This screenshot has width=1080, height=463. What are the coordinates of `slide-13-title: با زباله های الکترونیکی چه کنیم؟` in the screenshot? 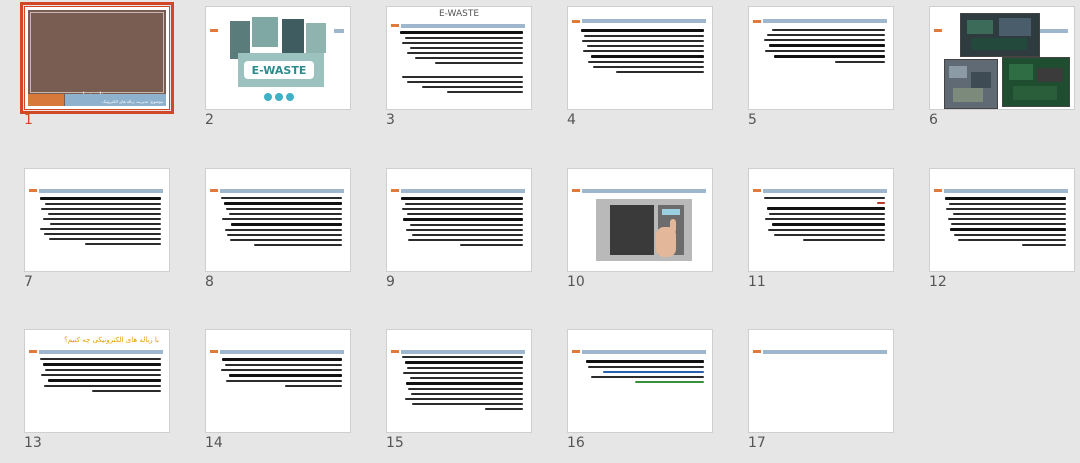 It's located at (111, 340).